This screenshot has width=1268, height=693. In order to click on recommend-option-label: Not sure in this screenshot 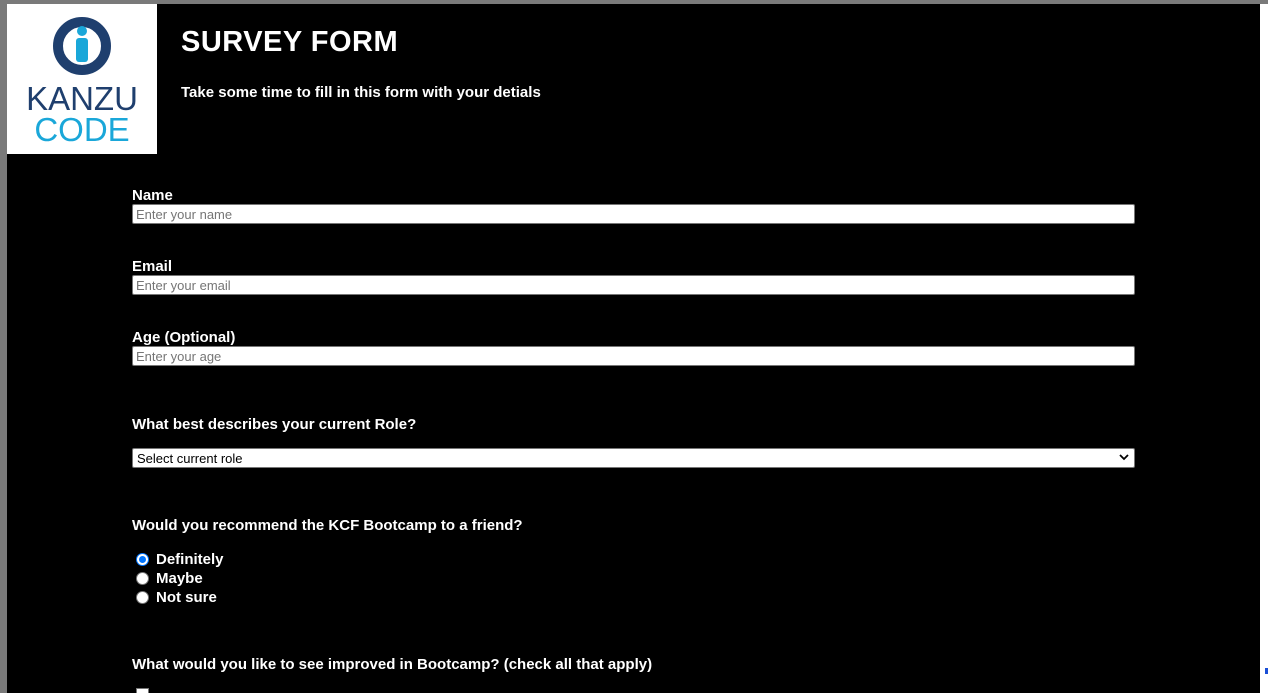, I will do `click(186, 597)`.